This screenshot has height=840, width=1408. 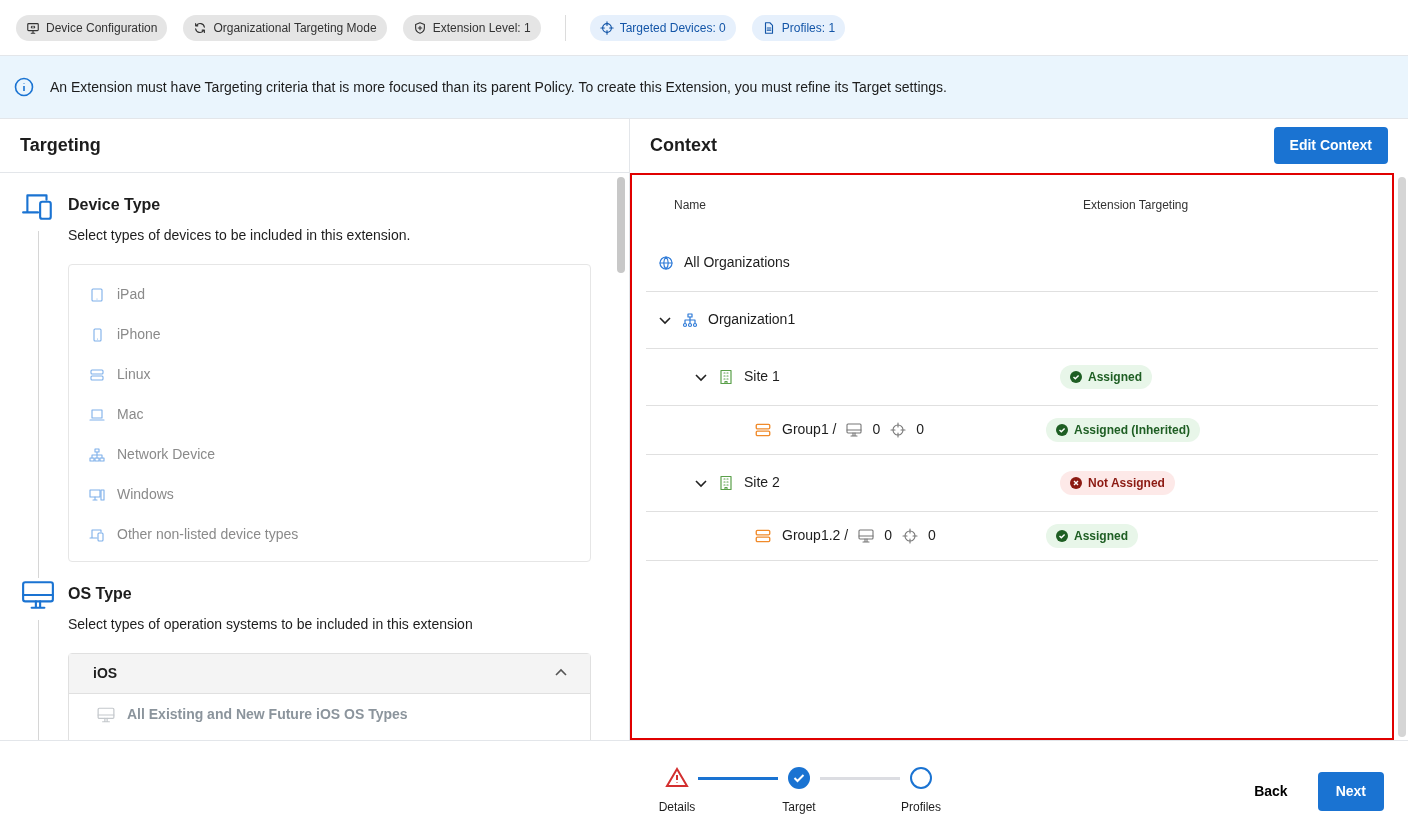 What do you see at coordinates (329, 534) in the screenshot?
I see `device-type-item: Other non-listed device types` at bounding box center [329, 534].